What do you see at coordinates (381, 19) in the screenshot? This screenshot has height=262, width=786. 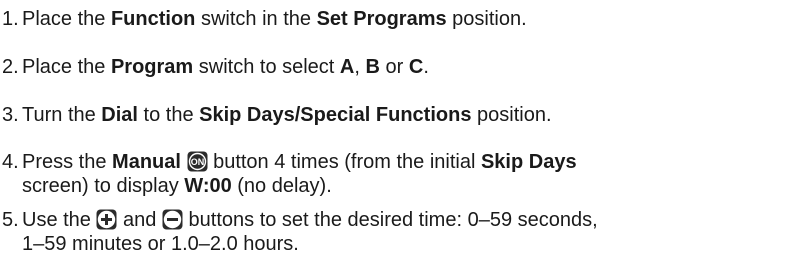 I see `bold-term: Set Programs` at bounding box center [381, 19].